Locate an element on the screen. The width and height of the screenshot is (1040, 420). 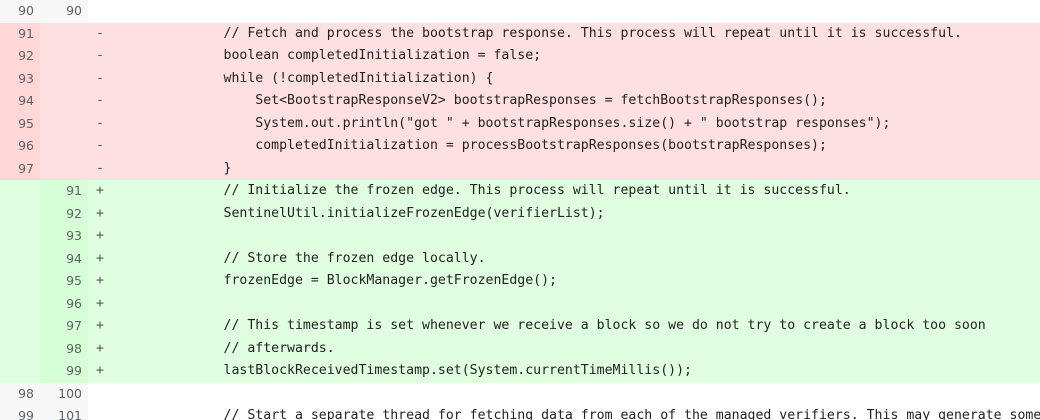
old-line-number: 97 is located at coordinates (20, 168).